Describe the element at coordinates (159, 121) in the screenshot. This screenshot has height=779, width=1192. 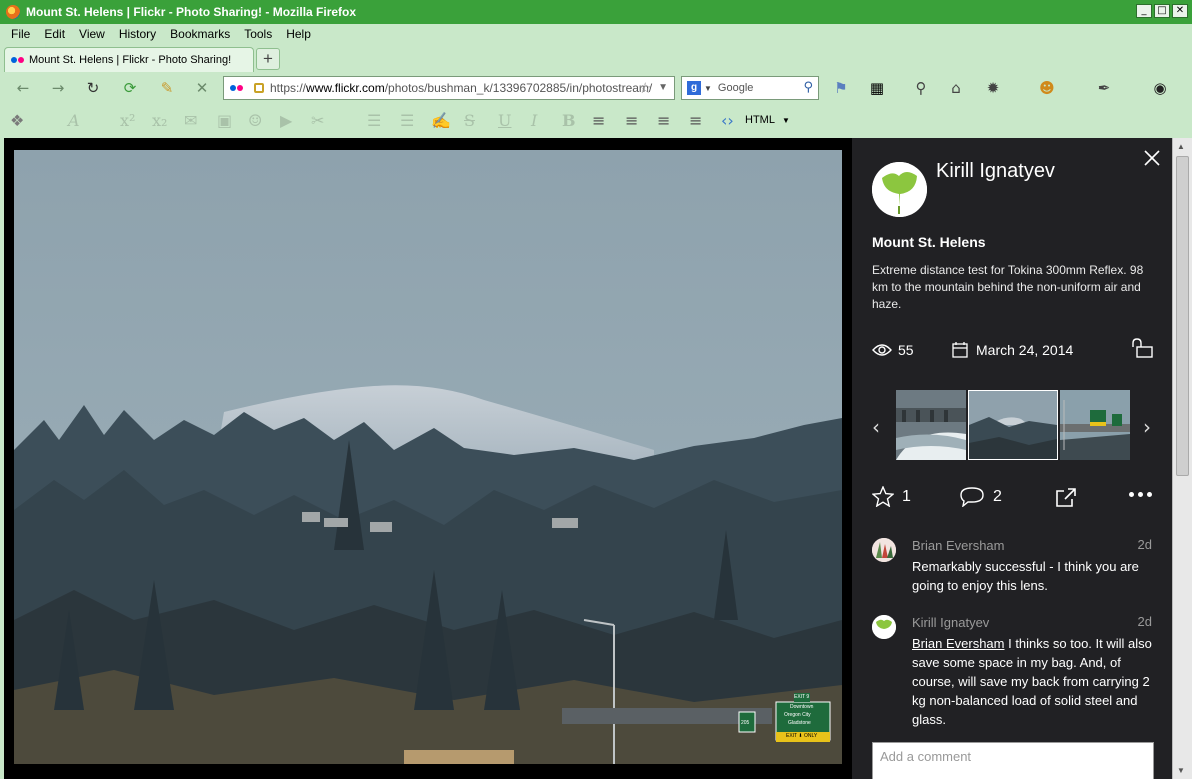
I see `subscript-icon: x₂` at that location.